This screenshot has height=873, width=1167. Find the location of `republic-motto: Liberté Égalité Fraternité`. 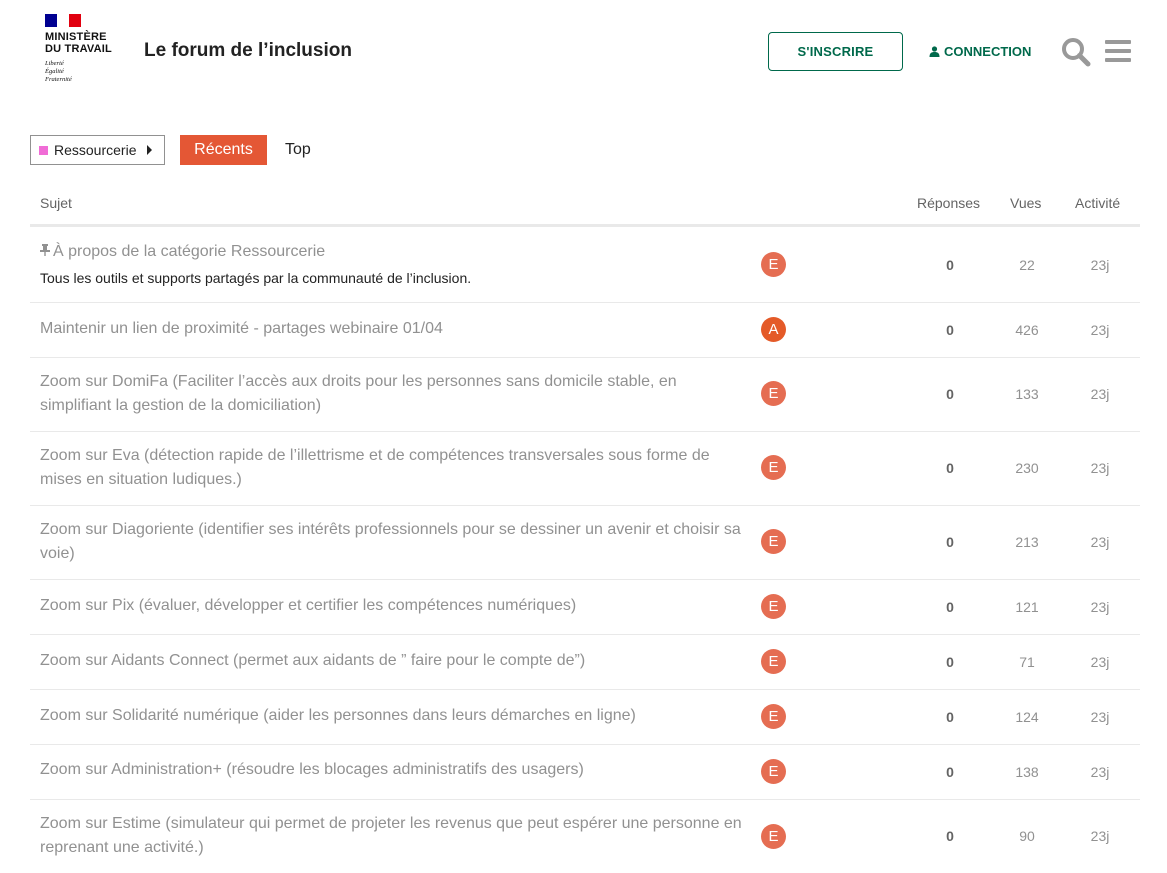

republic-motto: Liberté Égalité Fraternité is located at coordinates (90, 72).